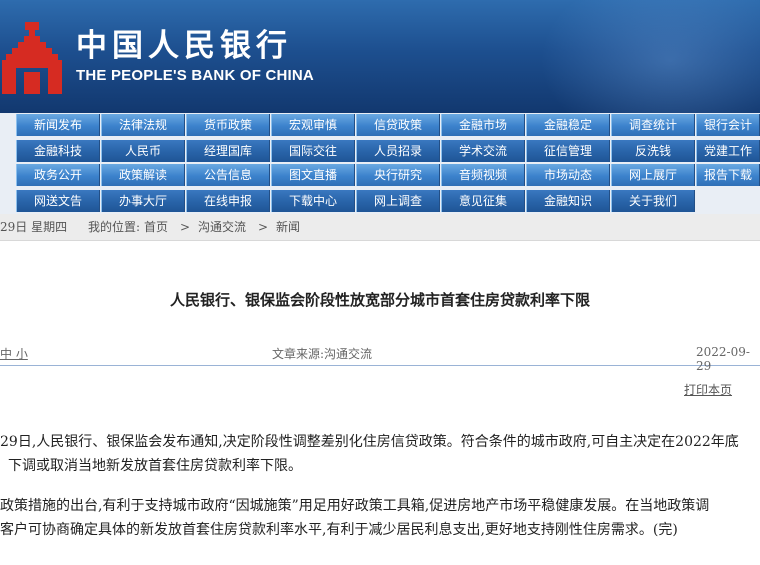 This screenshot has height=565, width=760. Describe the element at coordinates (568, 125) in the screenshot. I see `nav-item-financial-stability: 金融稳定` at that location.